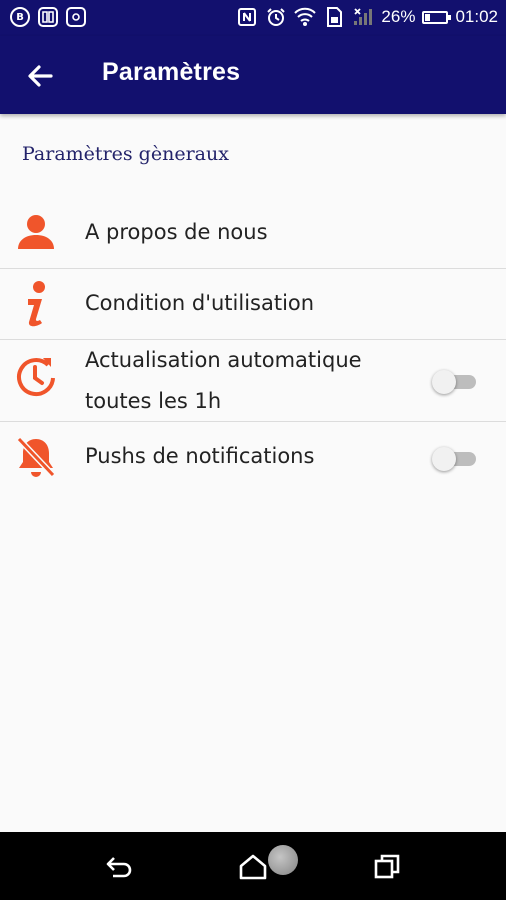 The image size is (506, 900). I want to click on settings-item-push: Pushs de notifications, so click(253, 459).